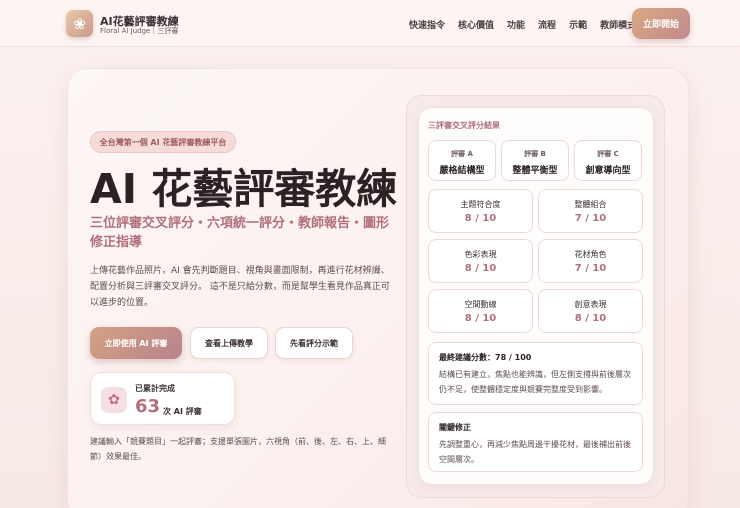 The image size is (740, 508). I want to click on judge-type: 整體平衡型, so click(535, 171).